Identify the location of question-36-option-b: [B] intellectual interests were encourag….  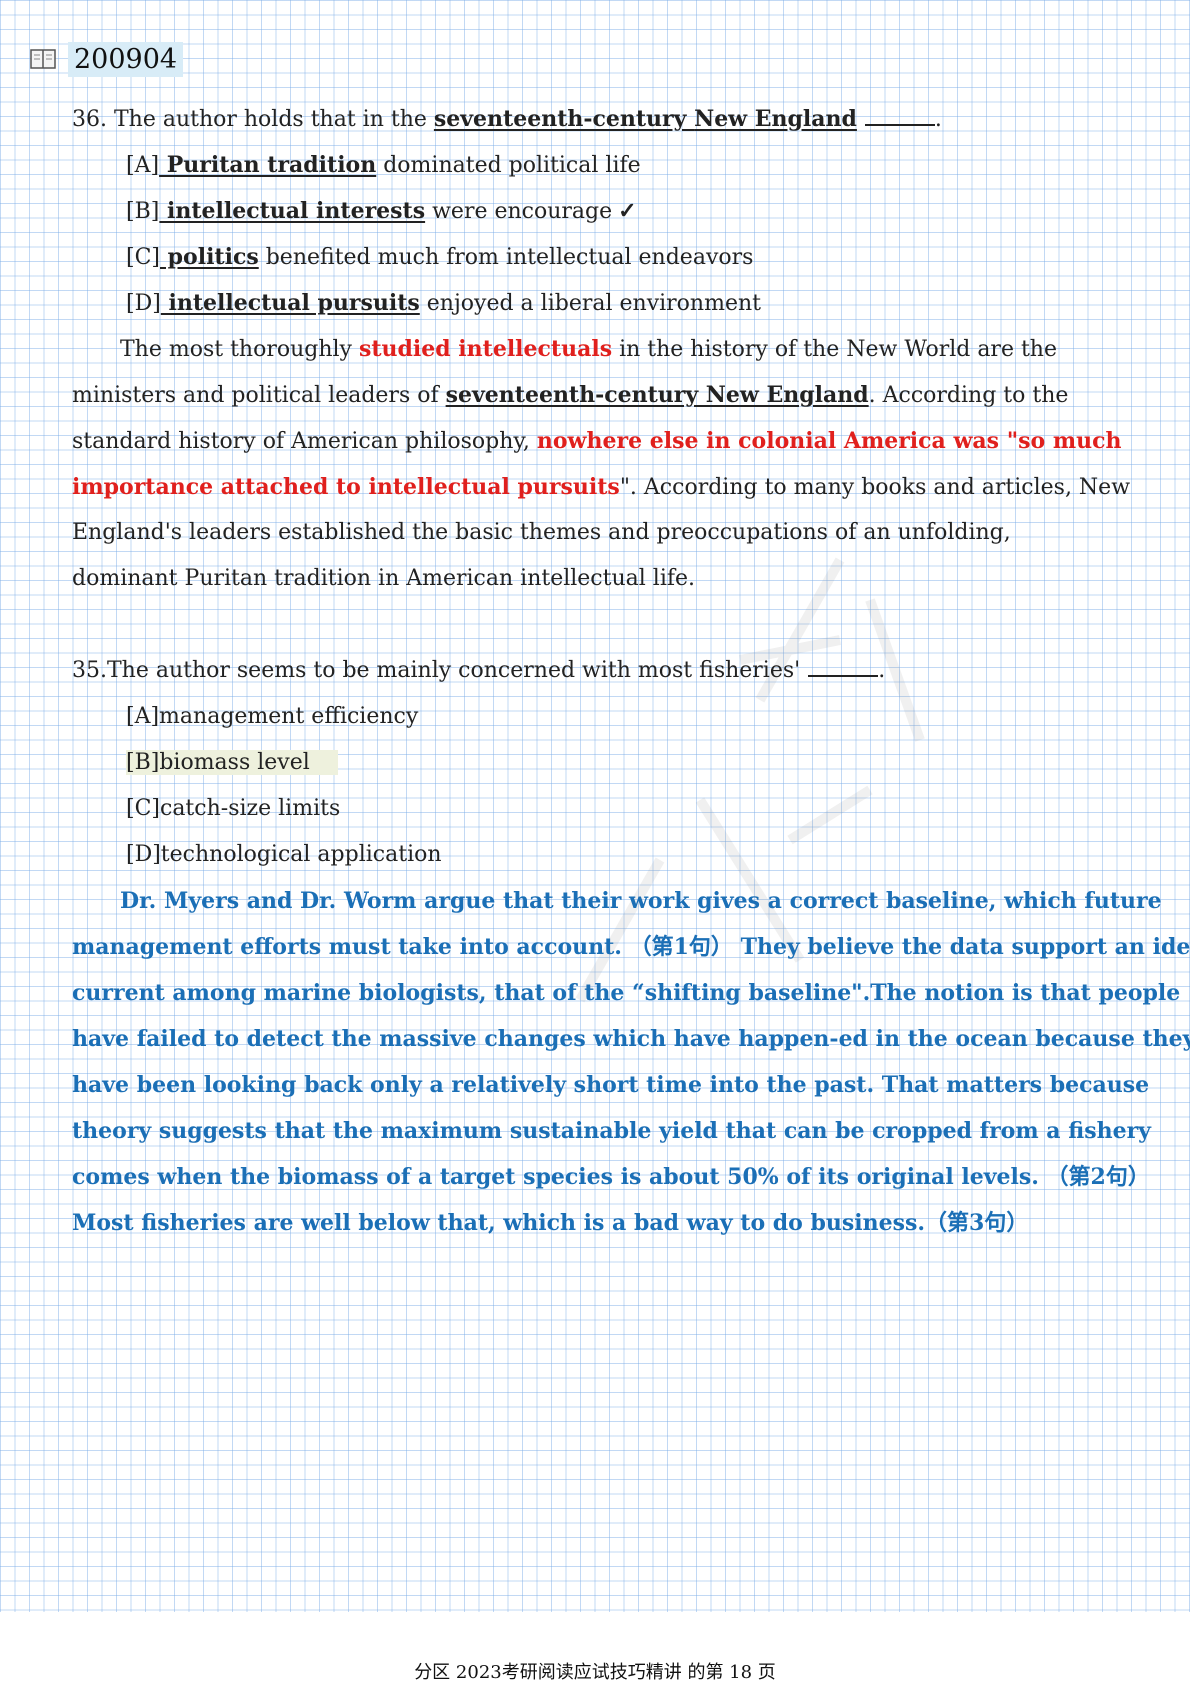
(381, 211).